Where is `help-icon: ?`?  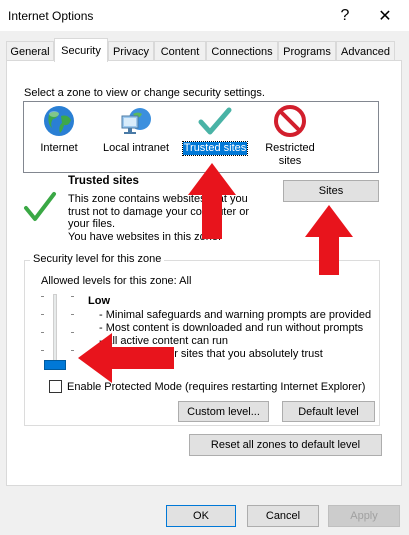 help-icon: ? is located at coordinates (345, 15).